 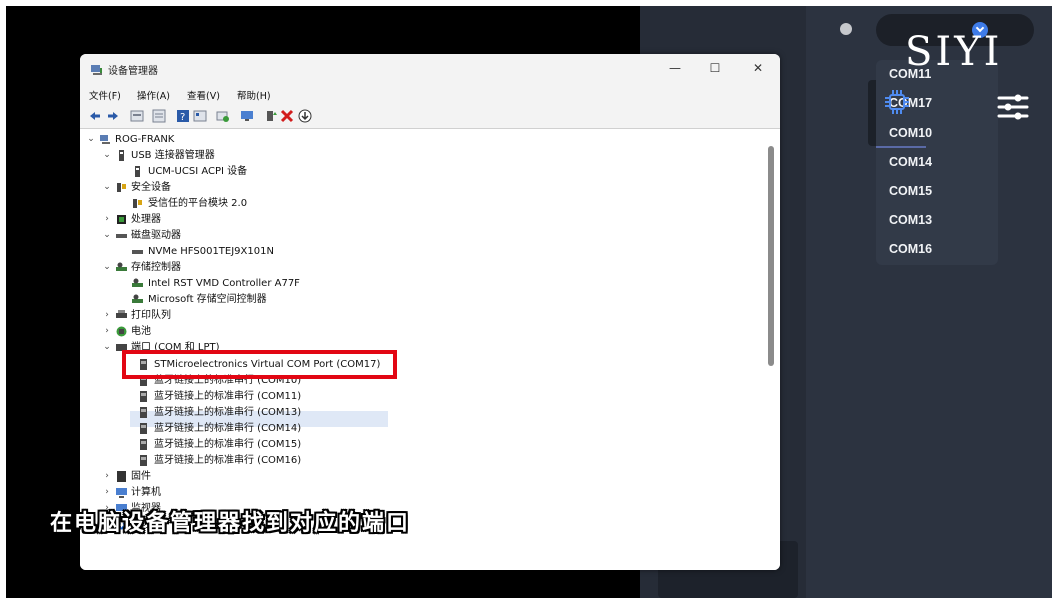 I want to click on maximize-button: ☐, so click(x=715, y=68).